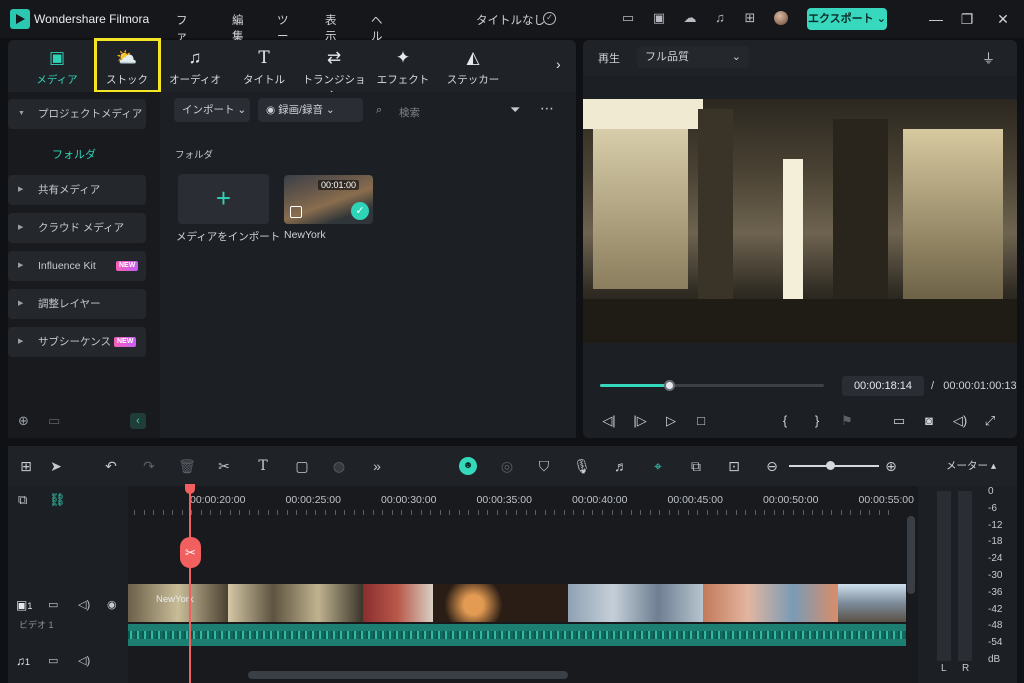 The width and height of the screenshot is (1024, 683). Describe the element at coordinates (223, 199) in the screenshot. I see `import-media-card: +` at that location.